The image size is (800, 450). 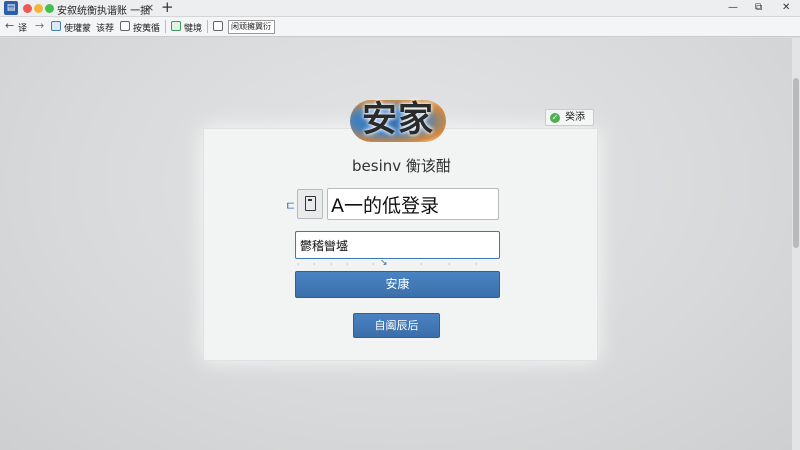 What do you see at coordinates (397, 284) in the screenshot?
I see `login-button: 安康` at bounding box center [397, 284].